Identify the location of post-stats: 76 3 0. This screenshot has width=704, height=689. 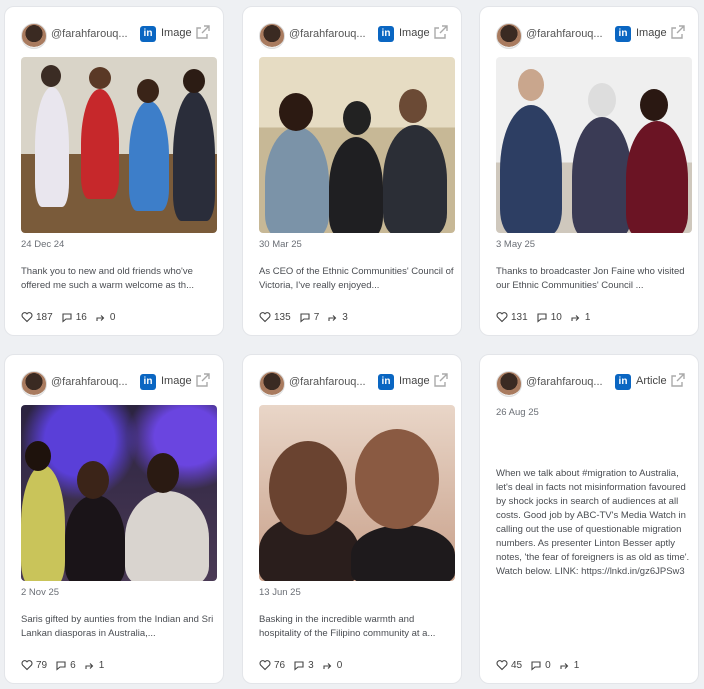
(300, 665).